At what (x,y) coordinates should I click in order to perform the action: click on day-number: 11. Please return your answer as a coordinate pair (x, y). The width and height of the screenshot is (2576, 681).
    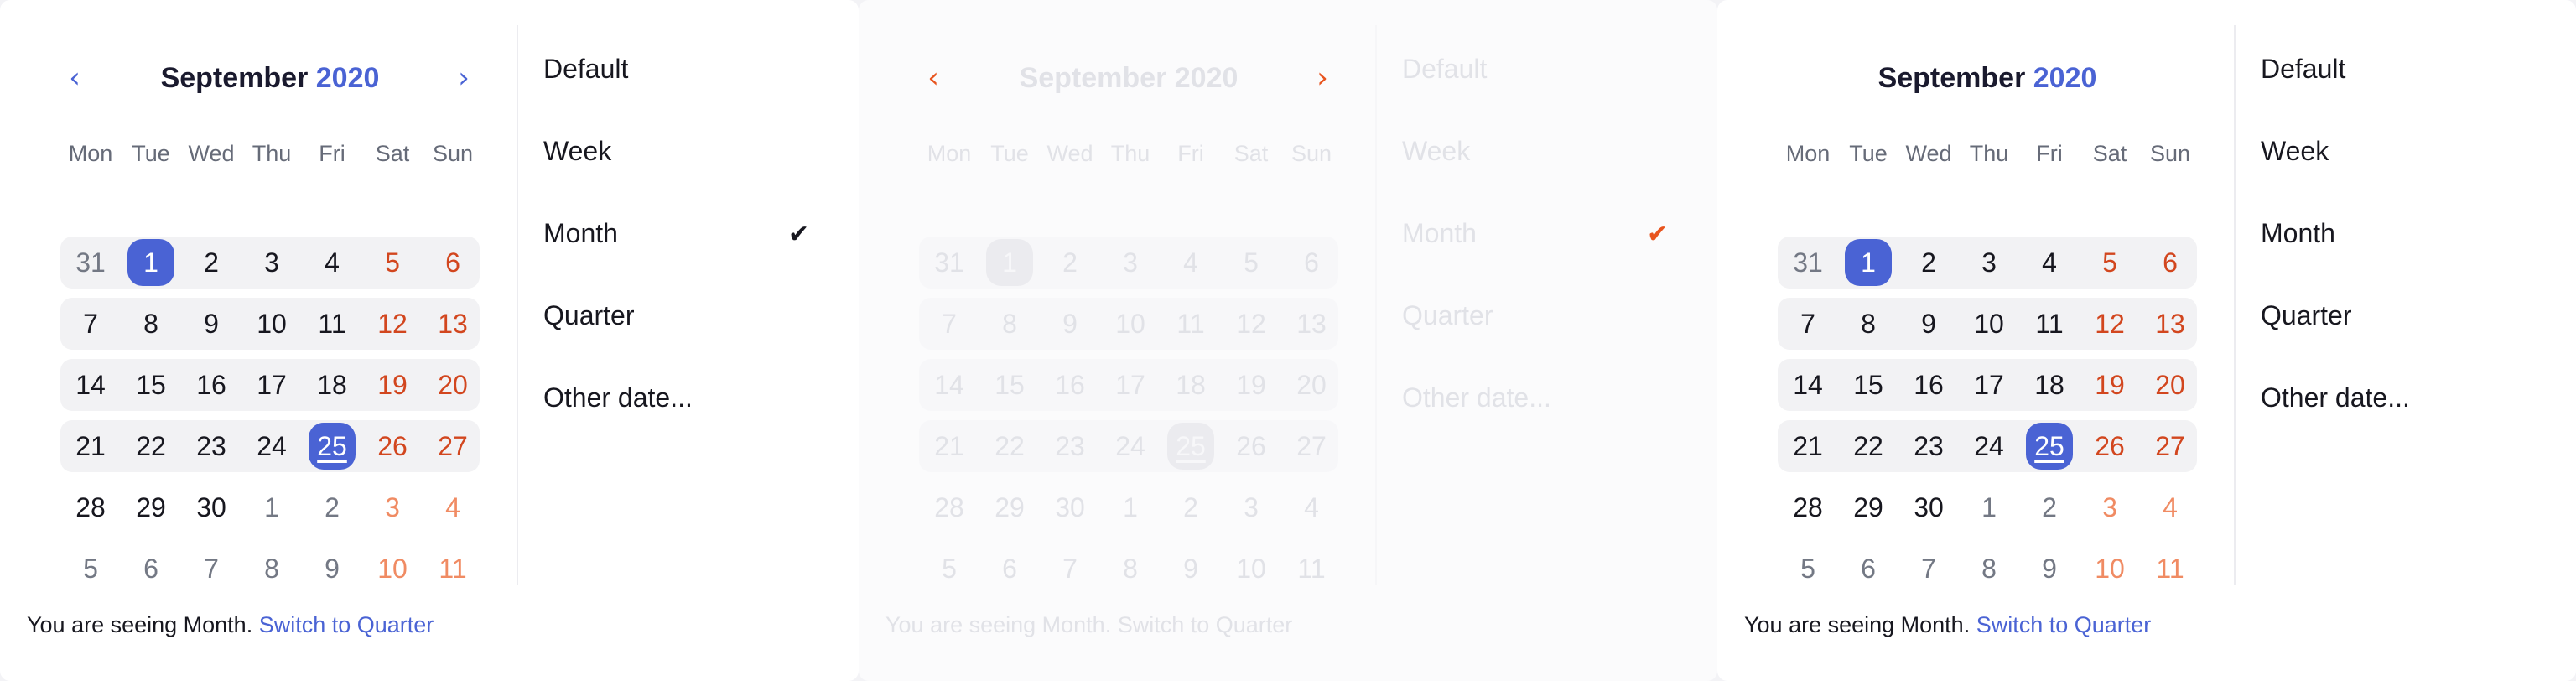
    Looking at the image, I should click on (332, 323).